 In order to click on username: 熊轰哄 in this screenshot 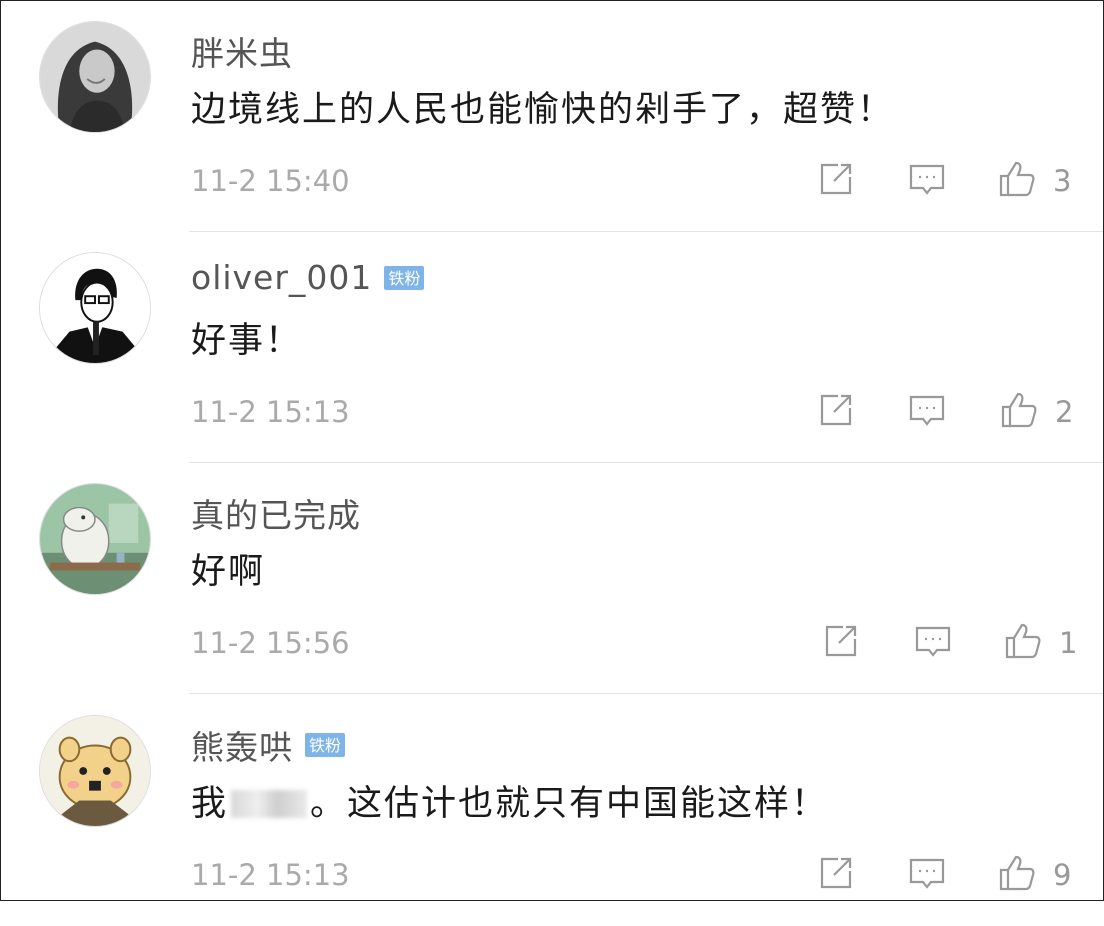, I will do `click(242, 745)`.